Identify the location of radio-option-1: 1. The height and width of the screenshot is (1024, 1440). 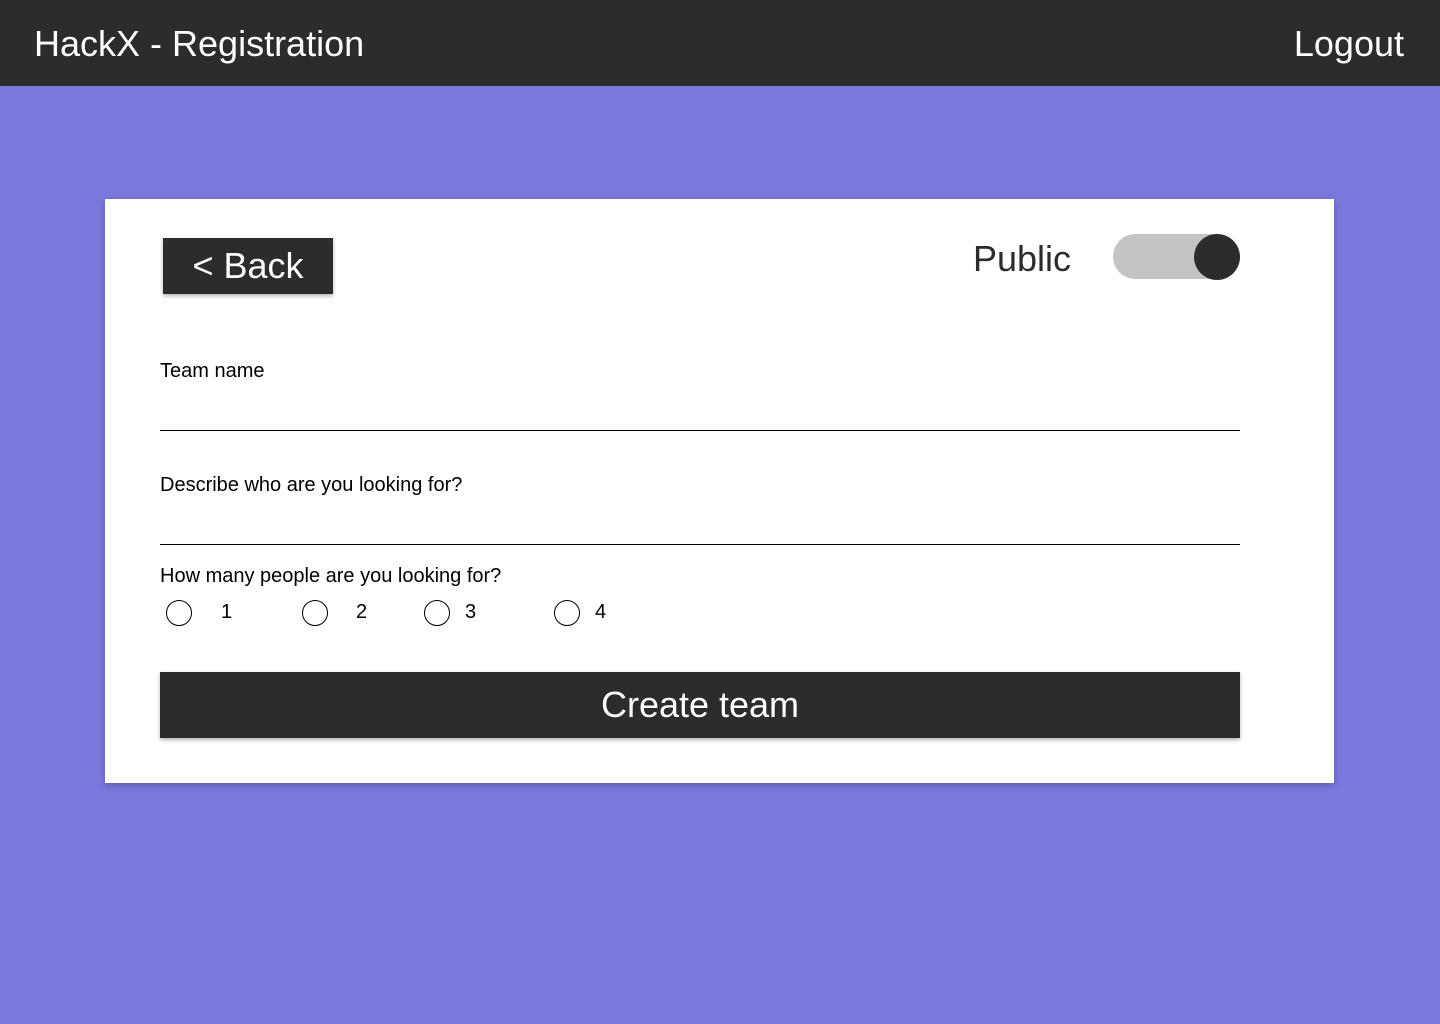
(206, 614).